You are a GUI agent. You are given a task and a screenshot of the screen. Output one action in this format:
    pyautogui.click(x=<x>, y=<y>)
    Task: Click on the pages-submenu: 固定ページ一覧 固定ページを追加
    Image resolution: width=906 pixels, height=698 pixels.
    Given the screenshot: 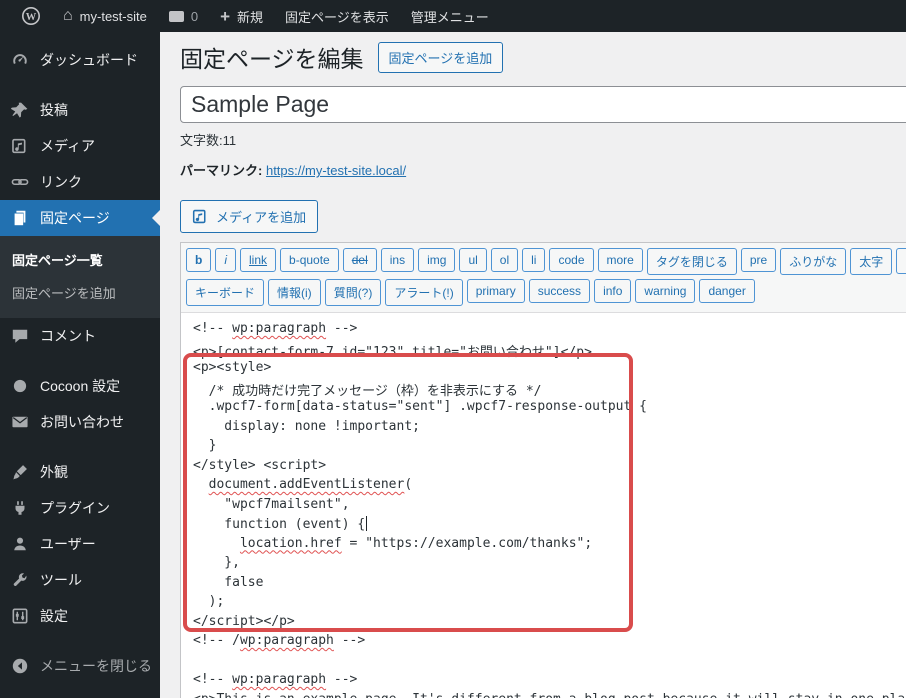 What is the action you would take?
    pyautogui.click(x=80, y=277)
    